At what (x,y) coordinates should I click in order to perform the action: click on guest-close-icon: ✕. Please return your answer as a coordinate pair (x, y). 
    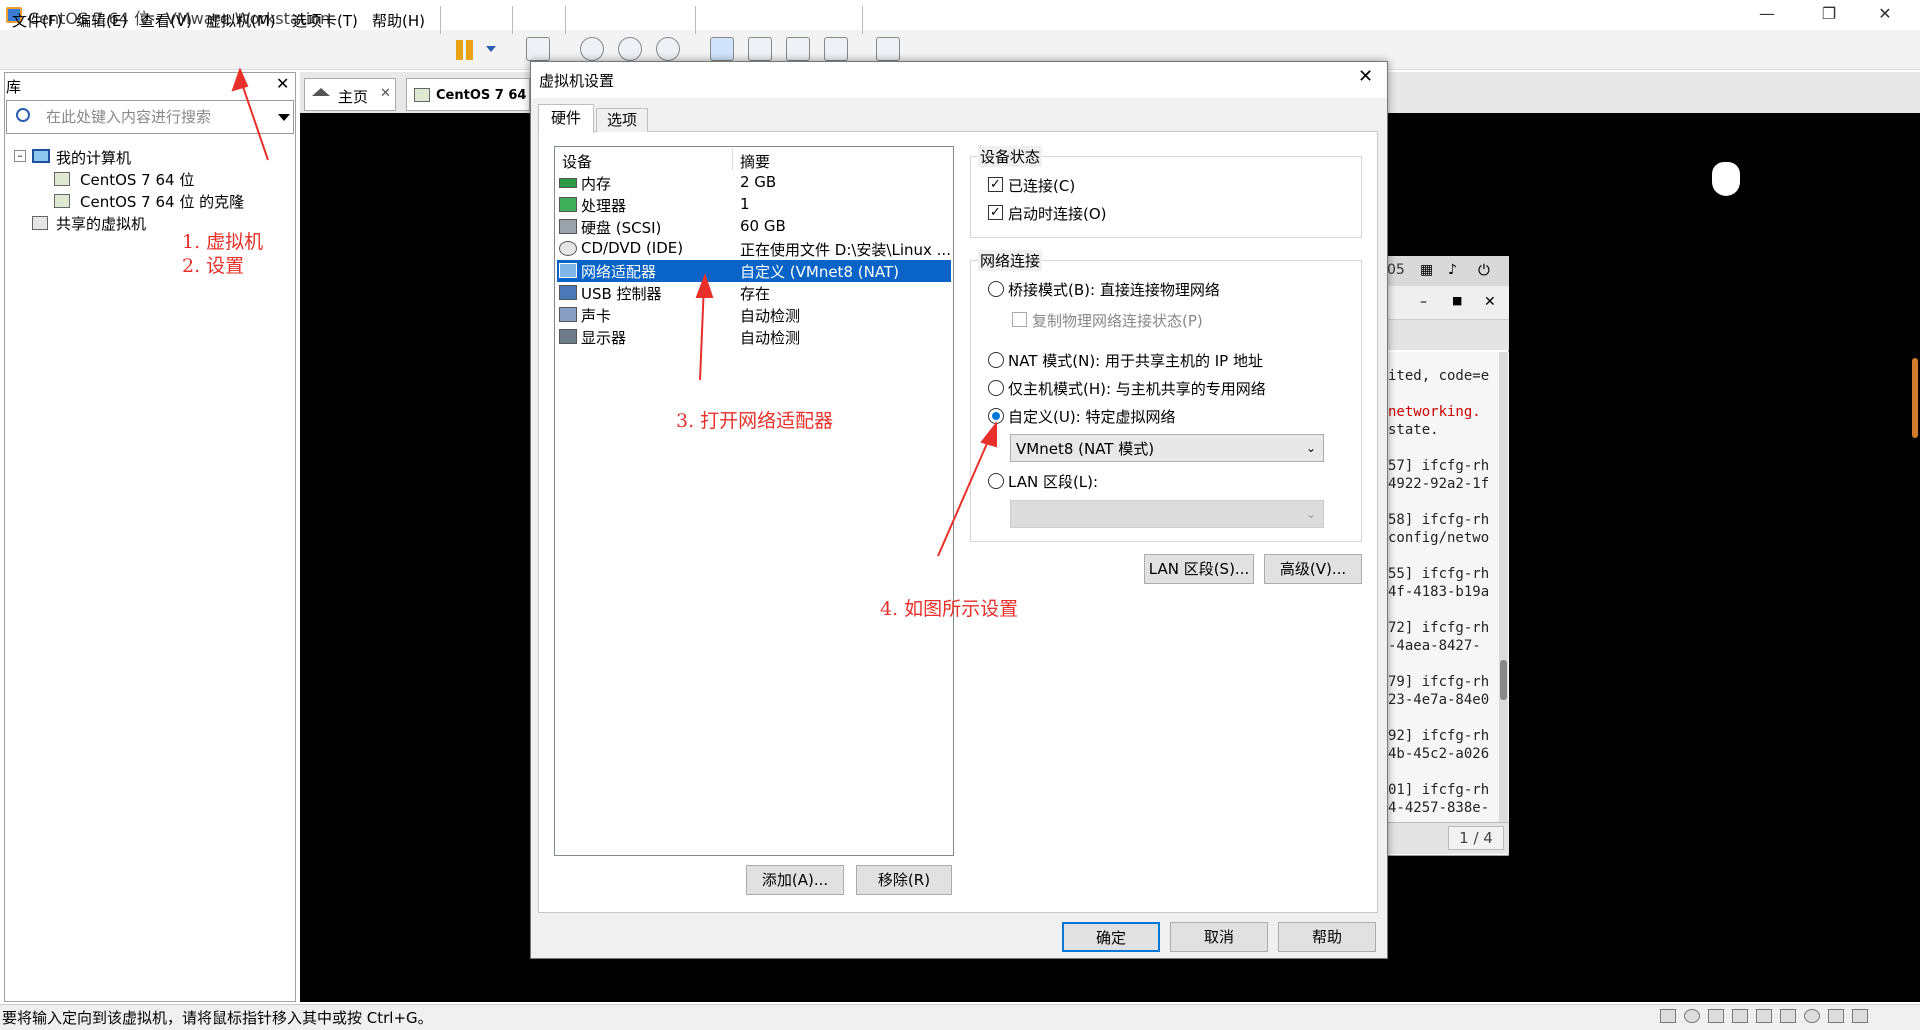
    Looking at the image, I should click on (1490, 302).